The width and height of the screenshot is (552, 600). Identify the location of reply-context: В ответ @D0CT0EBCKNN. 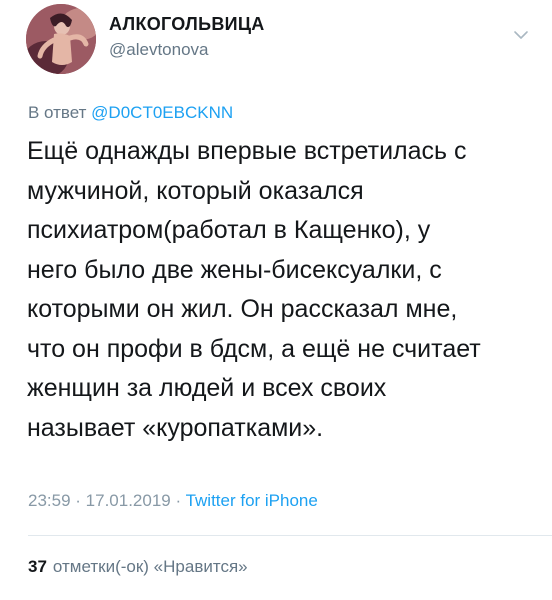
(130, 113).